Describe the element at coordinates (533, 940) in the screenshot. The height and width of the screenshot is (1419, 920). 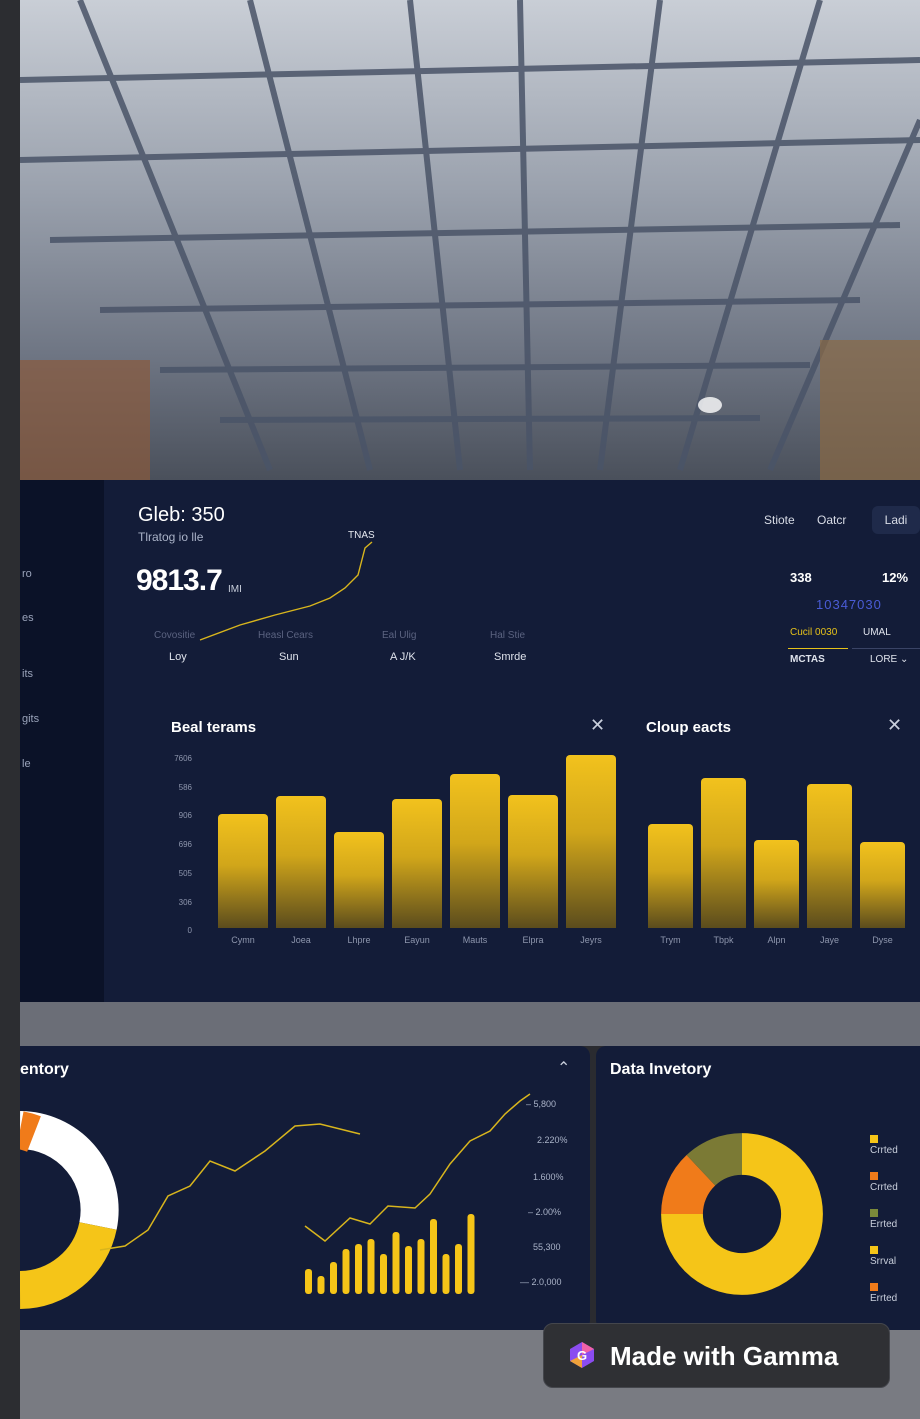
I see `x-tick: Elpra` at that location.